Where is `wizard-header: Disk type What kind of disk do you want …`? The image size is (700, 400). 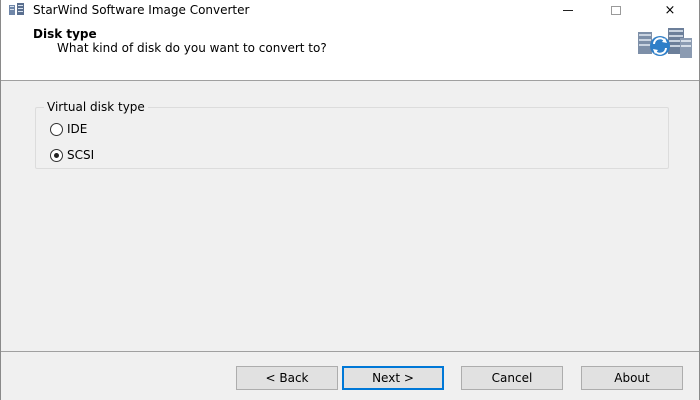 wizard-header: Disk type What kind of disk do you want … is located at coordinates (350, 50).